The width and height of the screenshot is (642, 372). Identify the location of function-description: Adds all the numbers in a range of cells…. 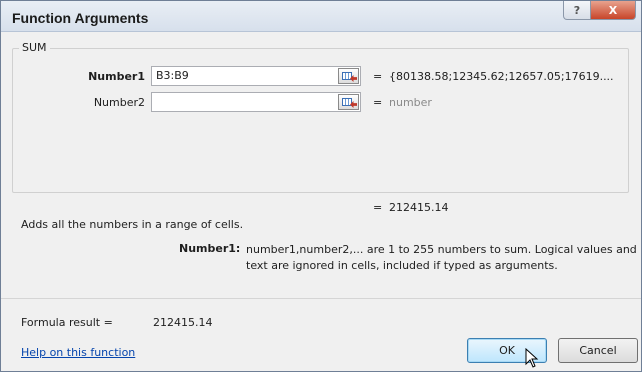
(132, 224).